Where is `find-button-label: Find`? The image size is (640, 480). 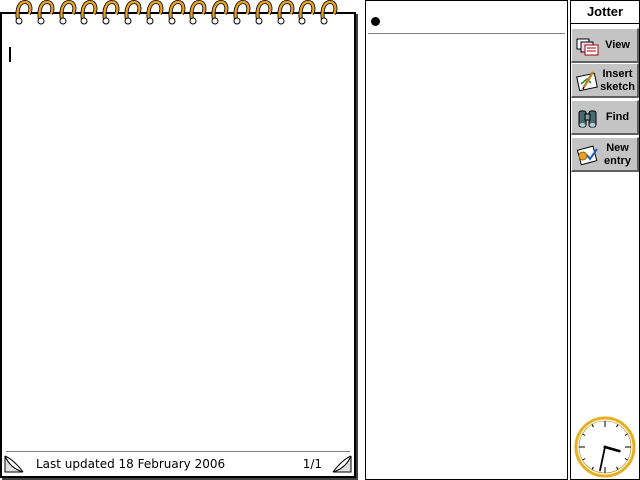
find-button-label: Find is located at coordinates (617, 117).